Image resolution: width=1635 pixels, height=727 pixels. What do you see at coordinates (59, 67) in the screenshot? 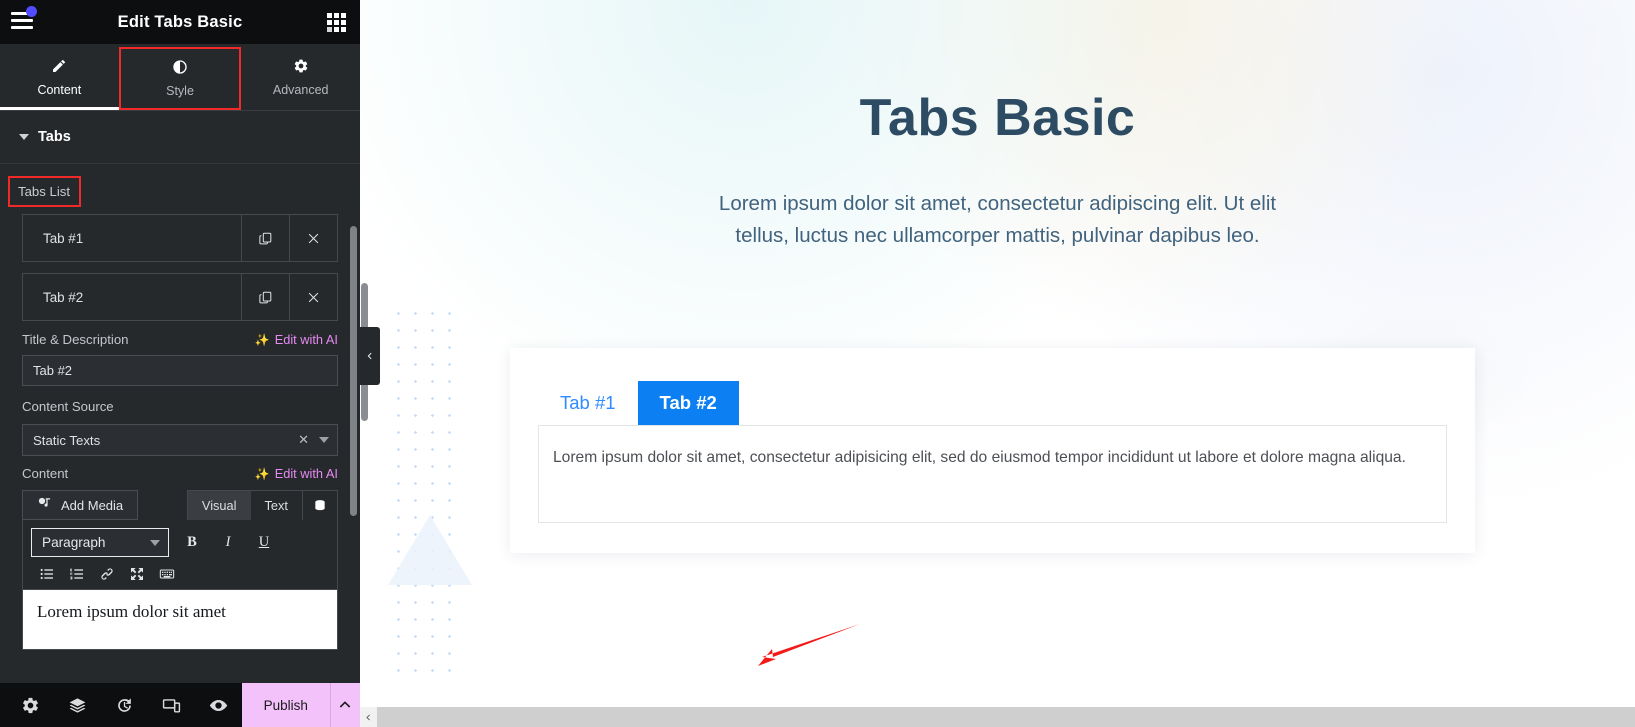
I see `pencil-icon` at bounding box center [59, 67].